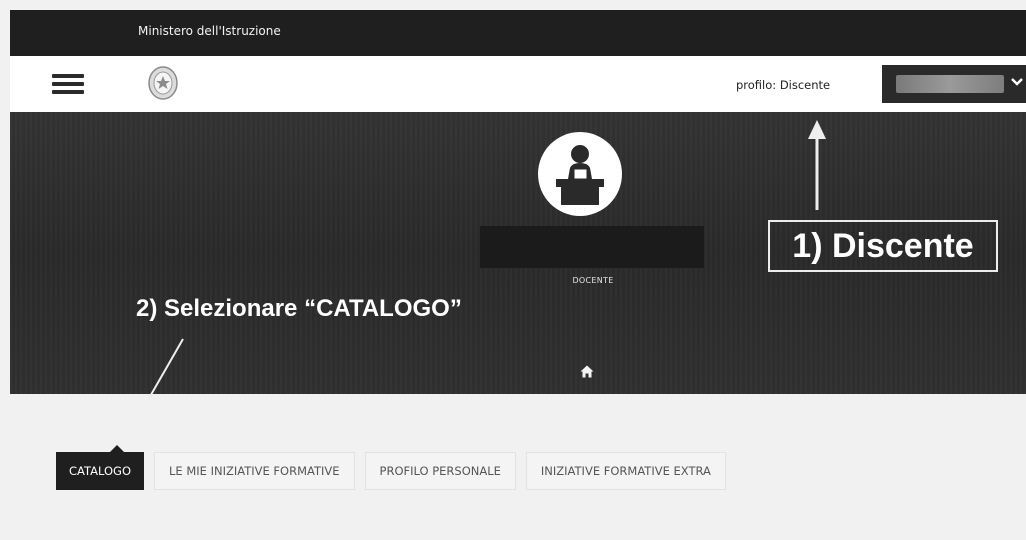 This screenshot has width=1026, height=540. I want to click on annotation-step1: 1) Discente, so click(883, 246).